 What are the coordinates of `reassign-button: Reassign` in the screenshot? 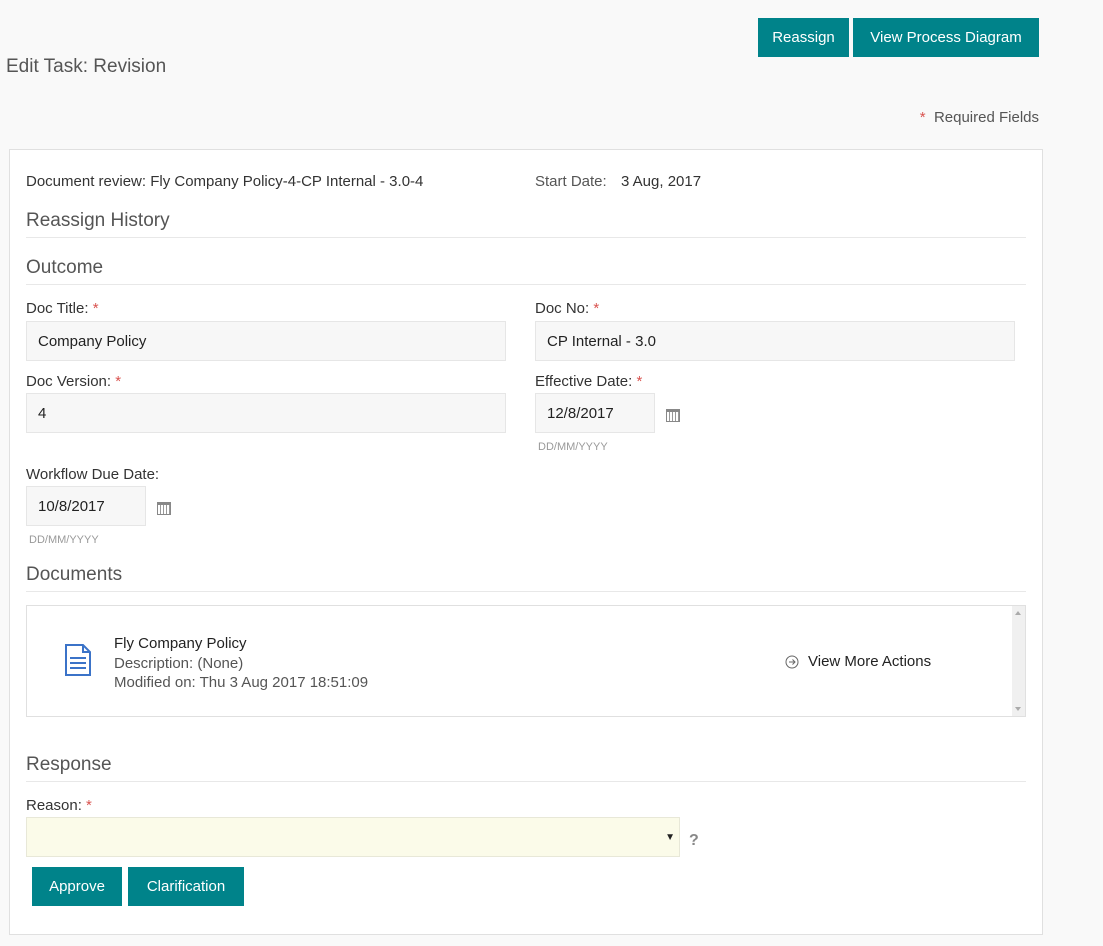 It's located at (803, 37).